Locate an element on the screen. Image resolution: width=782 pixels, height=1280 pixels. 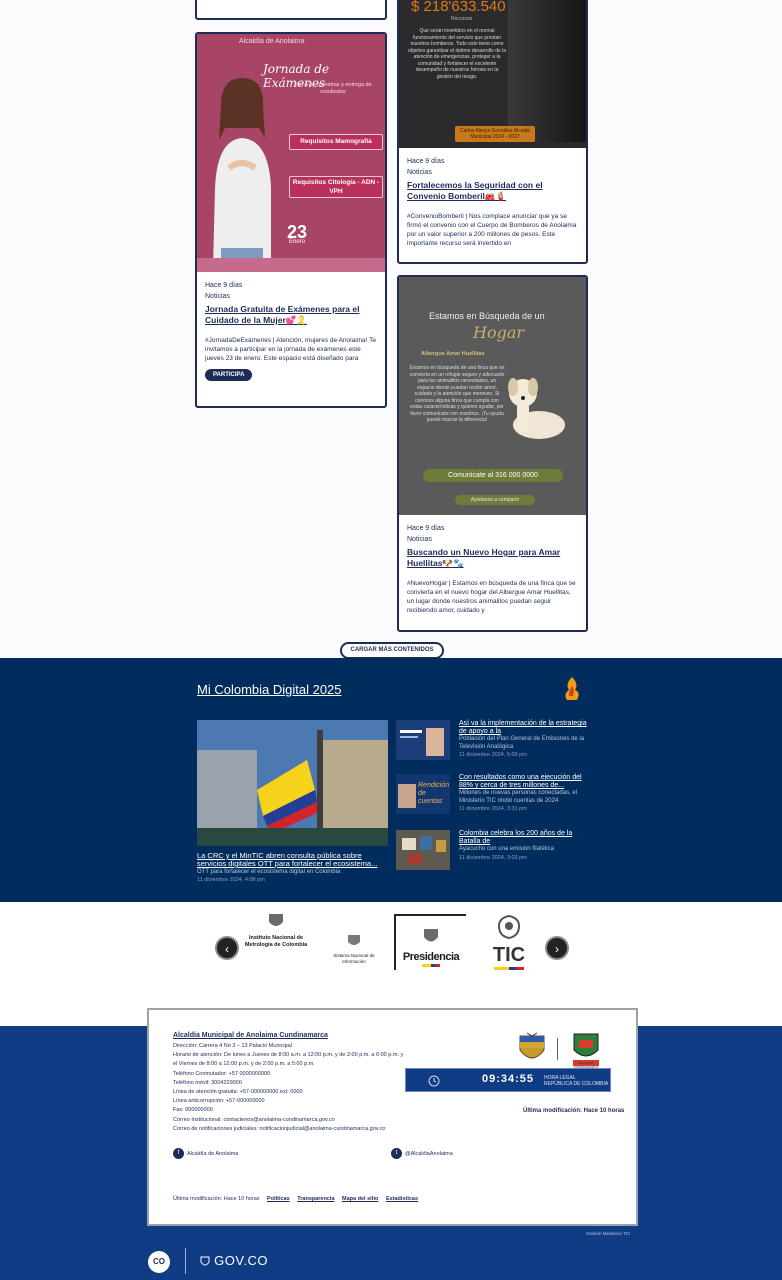
facebook-link: f Alcaldía de Anolaima is located at coordinates (205, 1153).